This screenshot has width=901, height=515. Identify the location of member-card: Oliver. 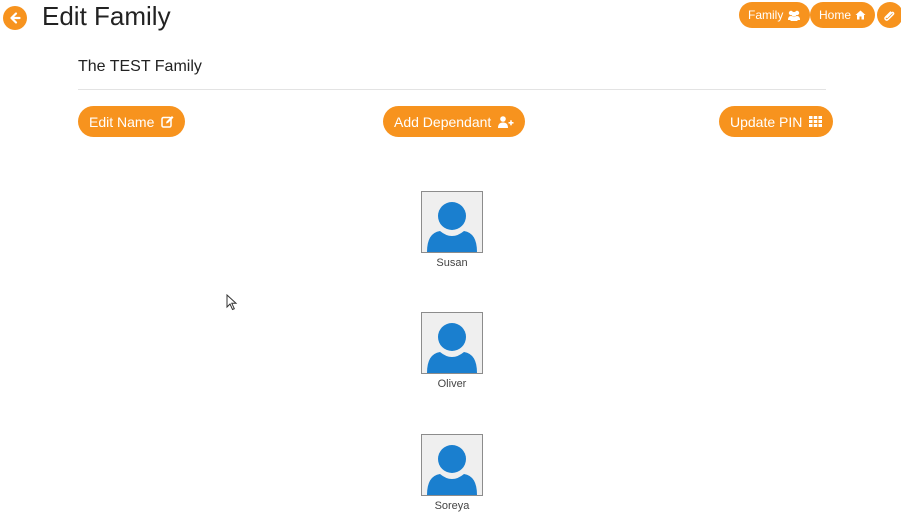
(452, 351).